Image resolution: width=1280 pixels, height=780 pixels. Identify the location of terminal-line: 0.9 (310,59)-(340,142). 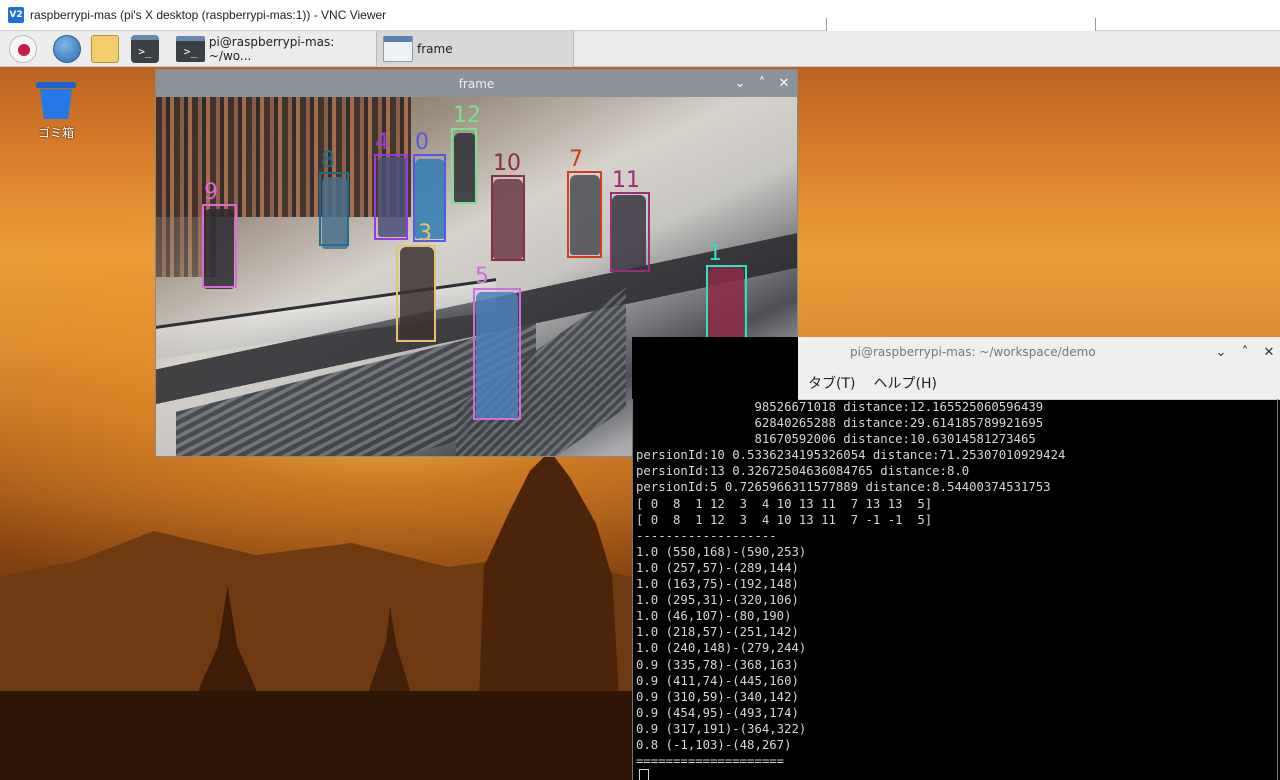
(717, 696).